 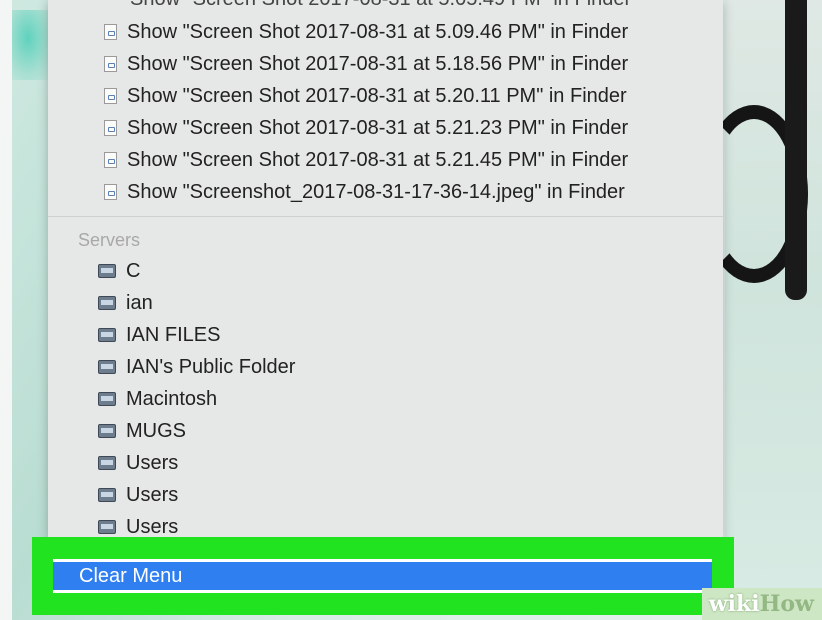 I want to click on wallpaper-stroke-shape, so click(x=796, y=150).